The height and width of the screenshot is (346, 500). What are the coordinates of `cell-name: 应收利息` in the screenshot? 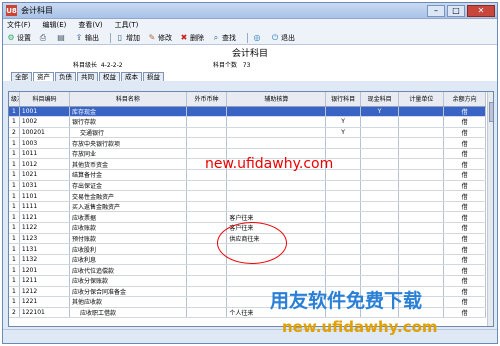 It's located at (128, 260).